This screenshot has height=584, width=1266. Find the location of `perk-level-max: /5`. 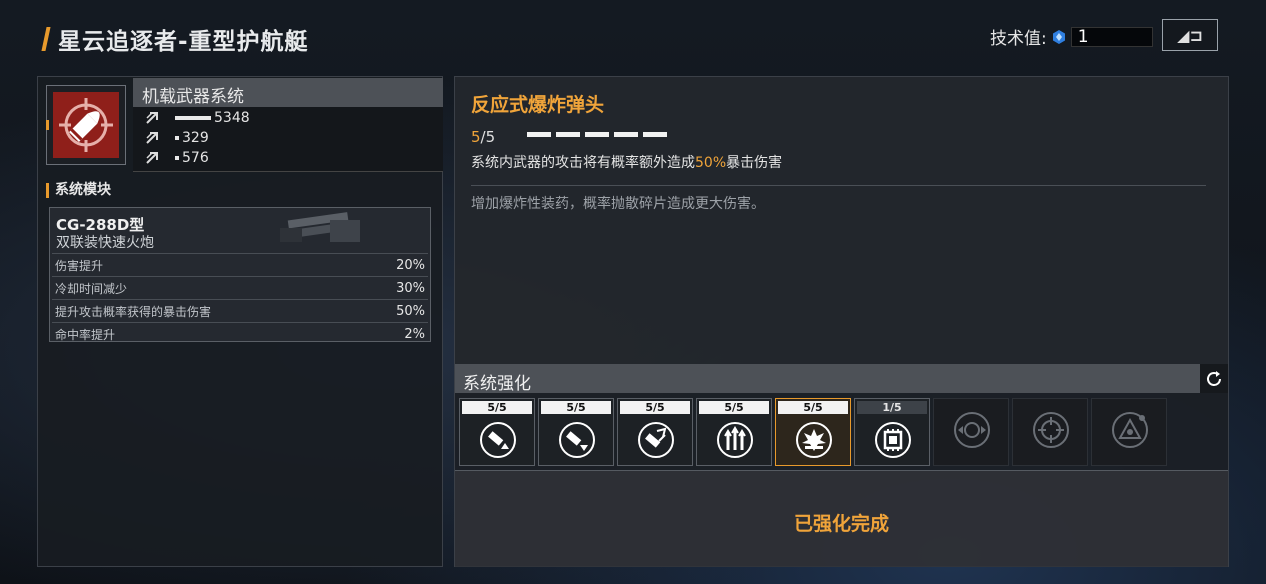

perk-level-max: /5 is located at coordinates (488, 137).